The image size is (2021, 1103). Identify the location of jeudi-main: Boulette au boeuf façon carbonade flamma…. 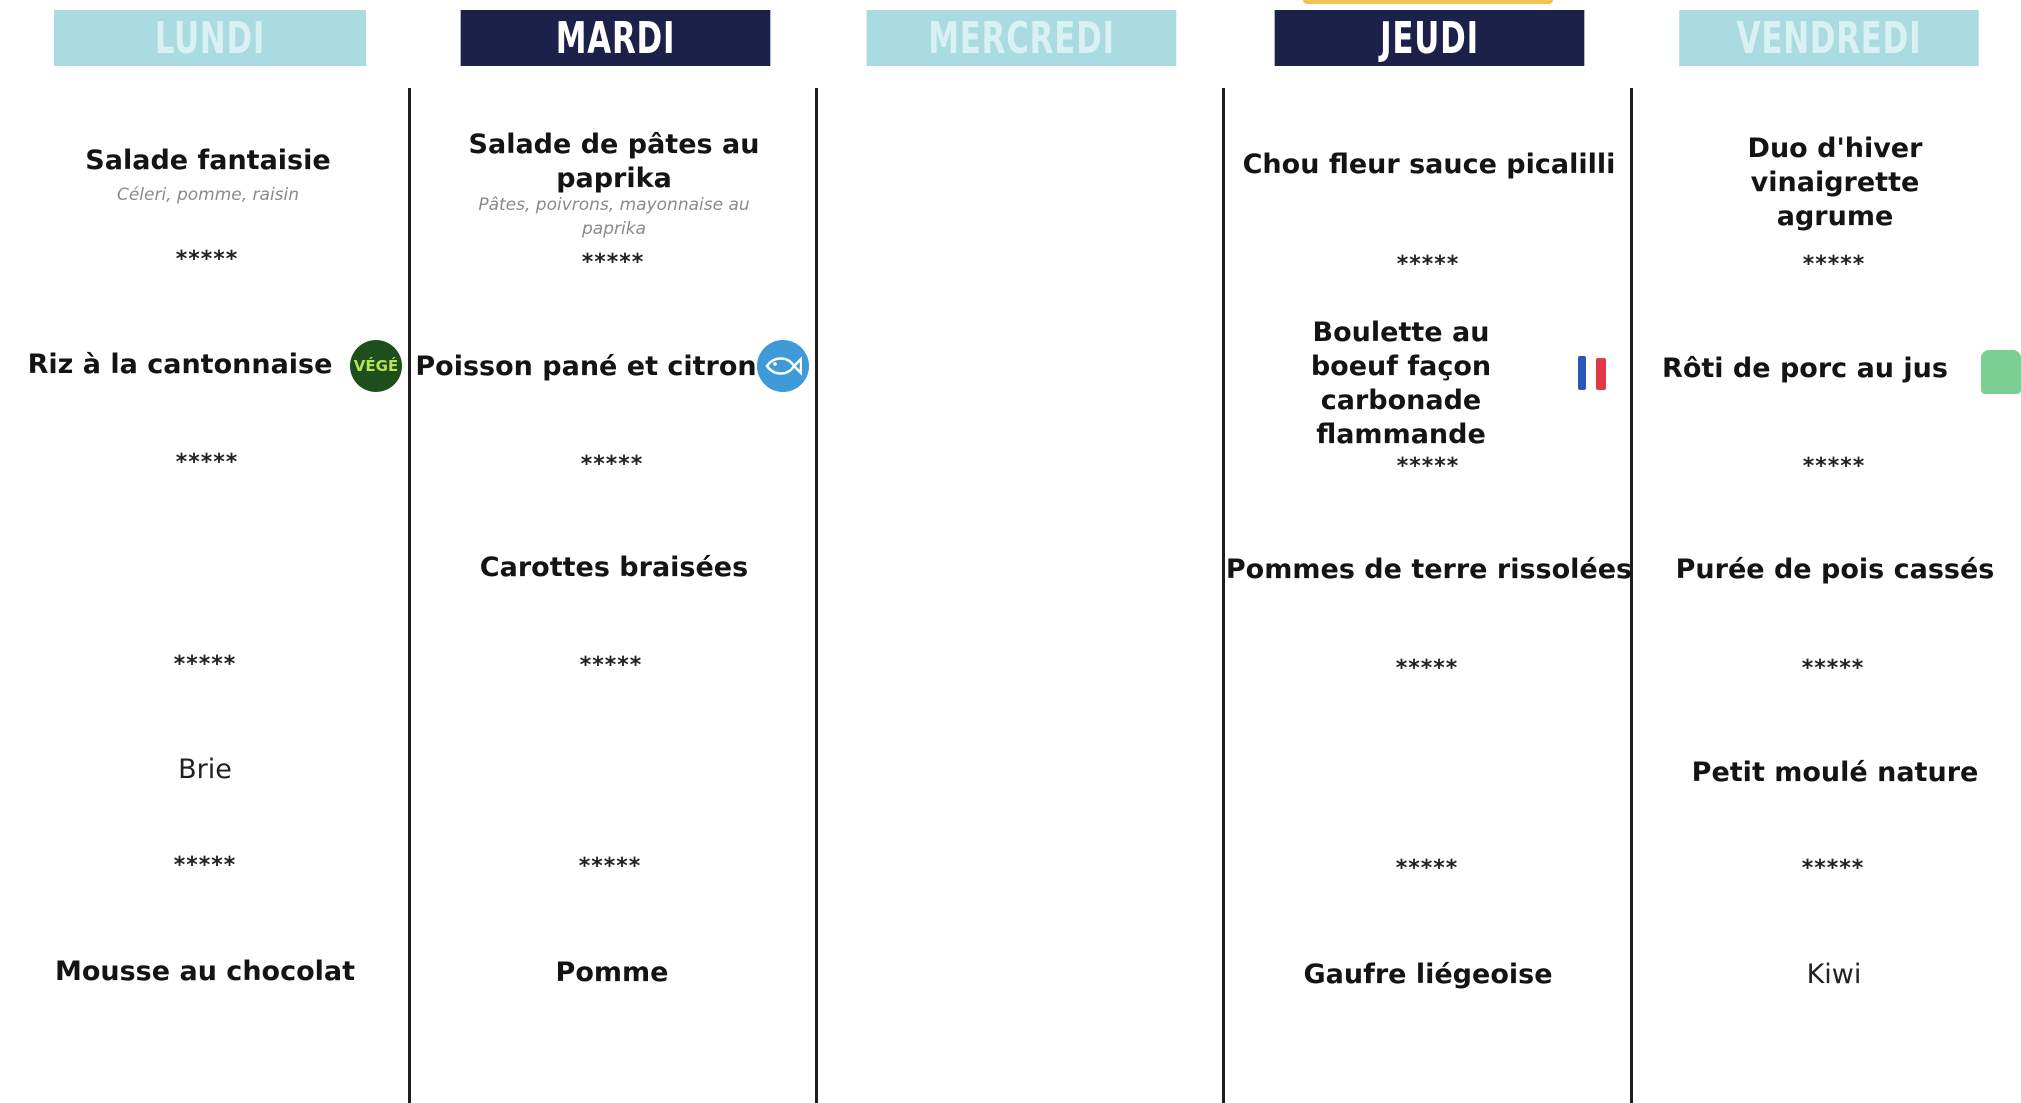
(1401, 383).